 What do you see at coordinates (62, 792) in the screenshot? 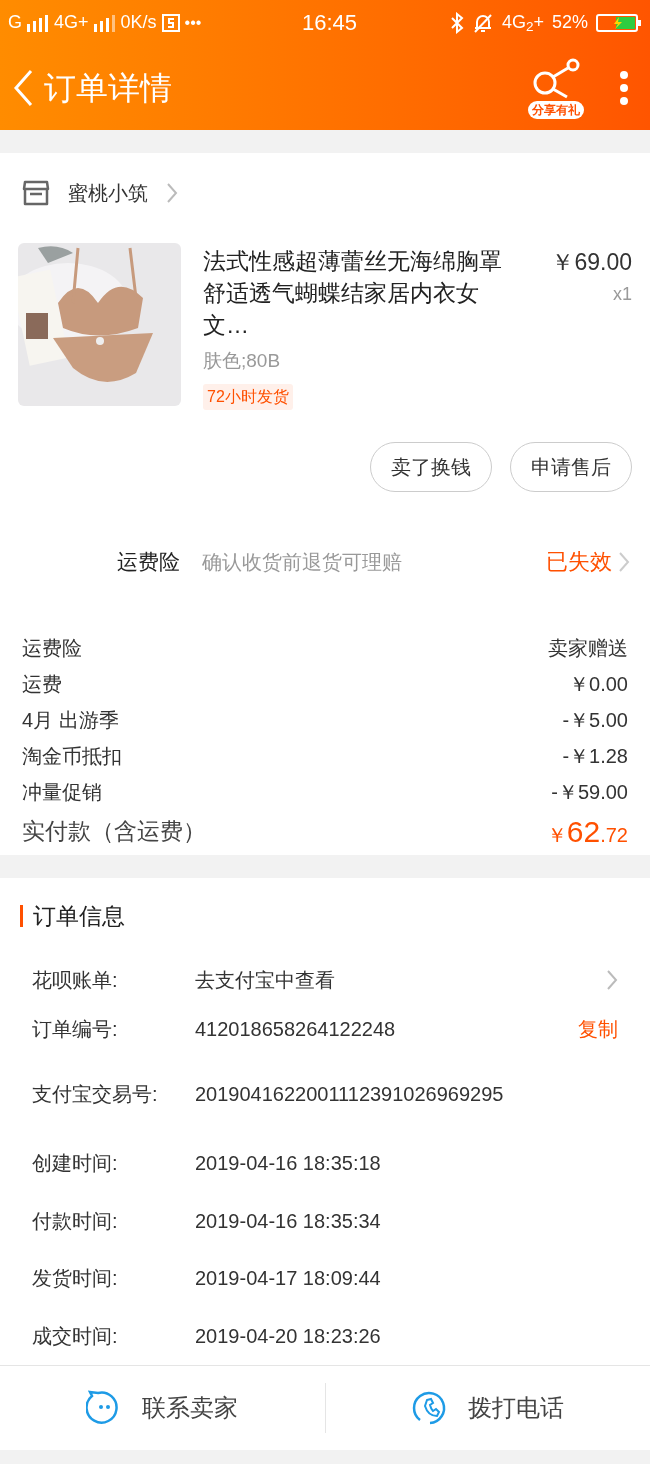
I see `fee-label: 冲量促销` at bounding box center [62, 792].